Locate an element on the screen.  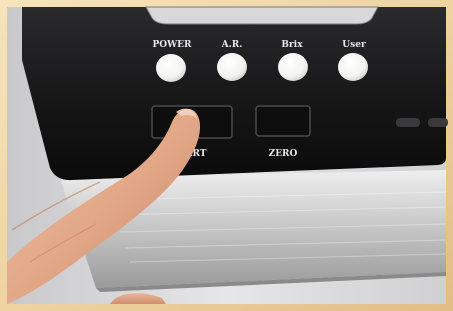
power-indicator-label: POWER is located at coordinates (172, 45).